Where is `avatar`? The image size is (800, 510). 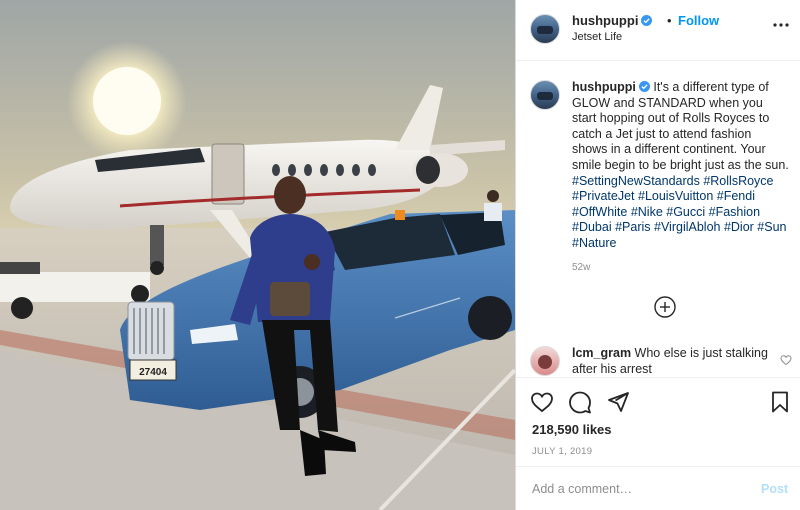
avatar is located at coordinates (545, 29).